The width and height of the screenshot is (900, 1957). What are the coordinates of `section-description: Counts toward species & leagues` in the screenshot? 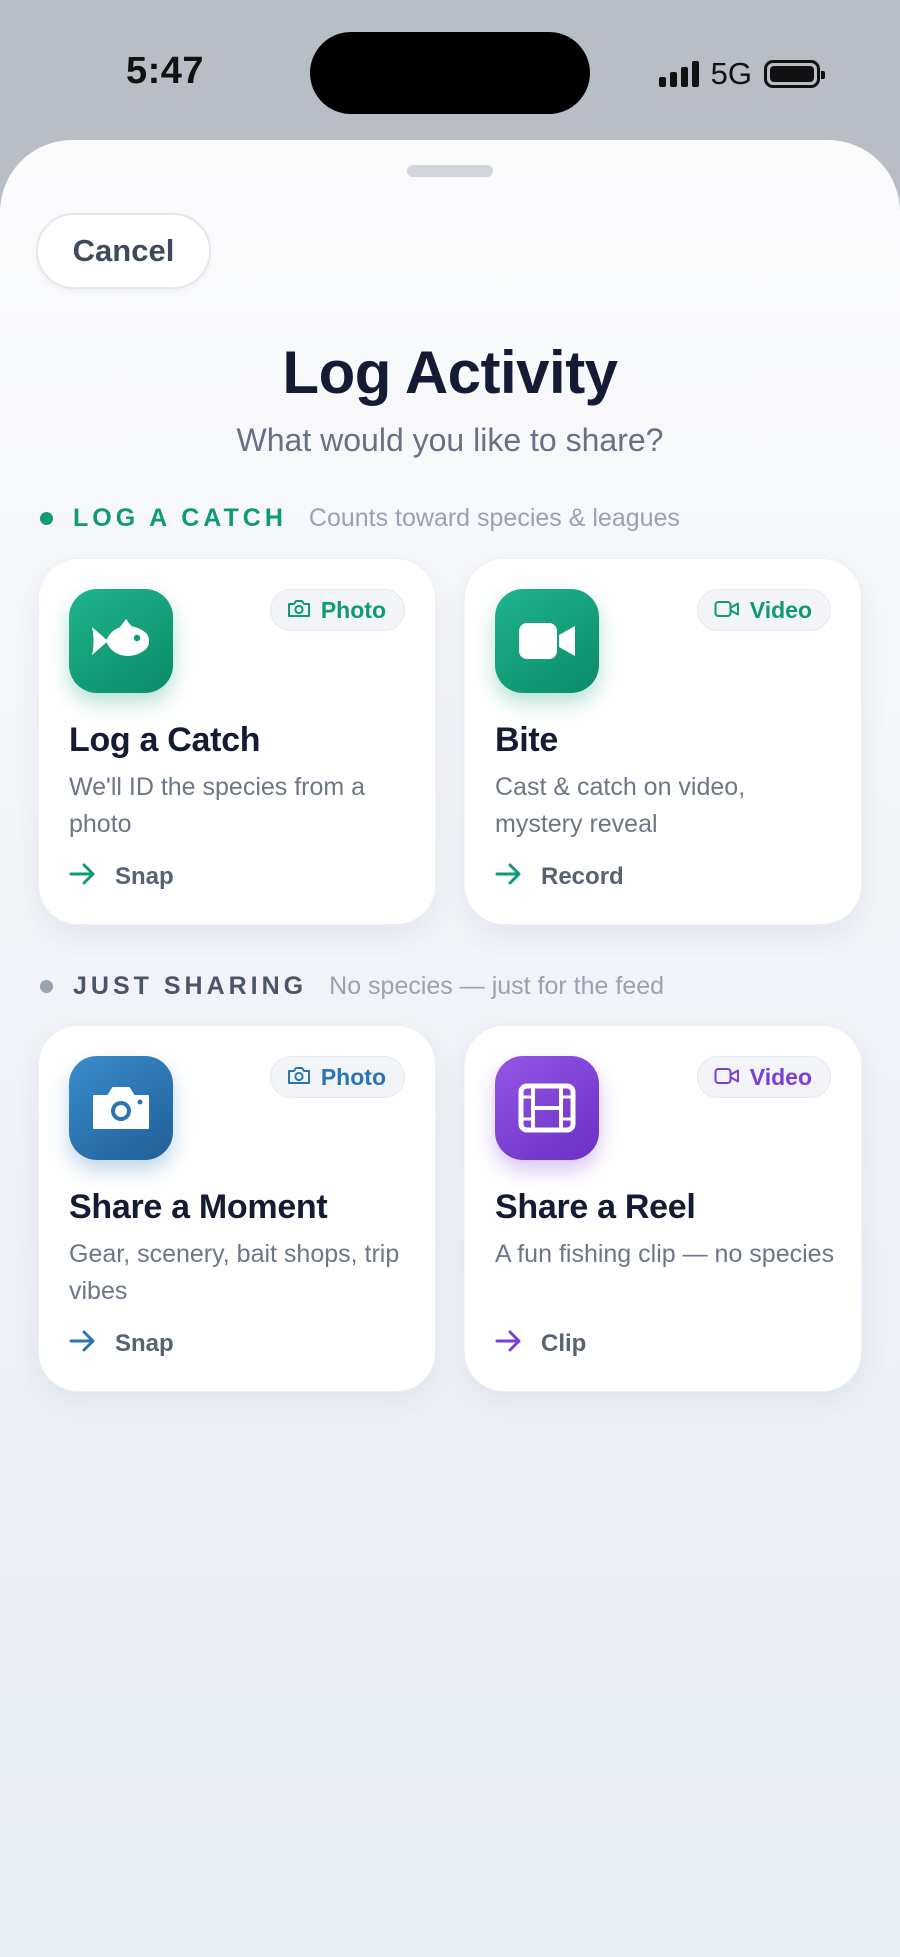 It's located at (494, 517).